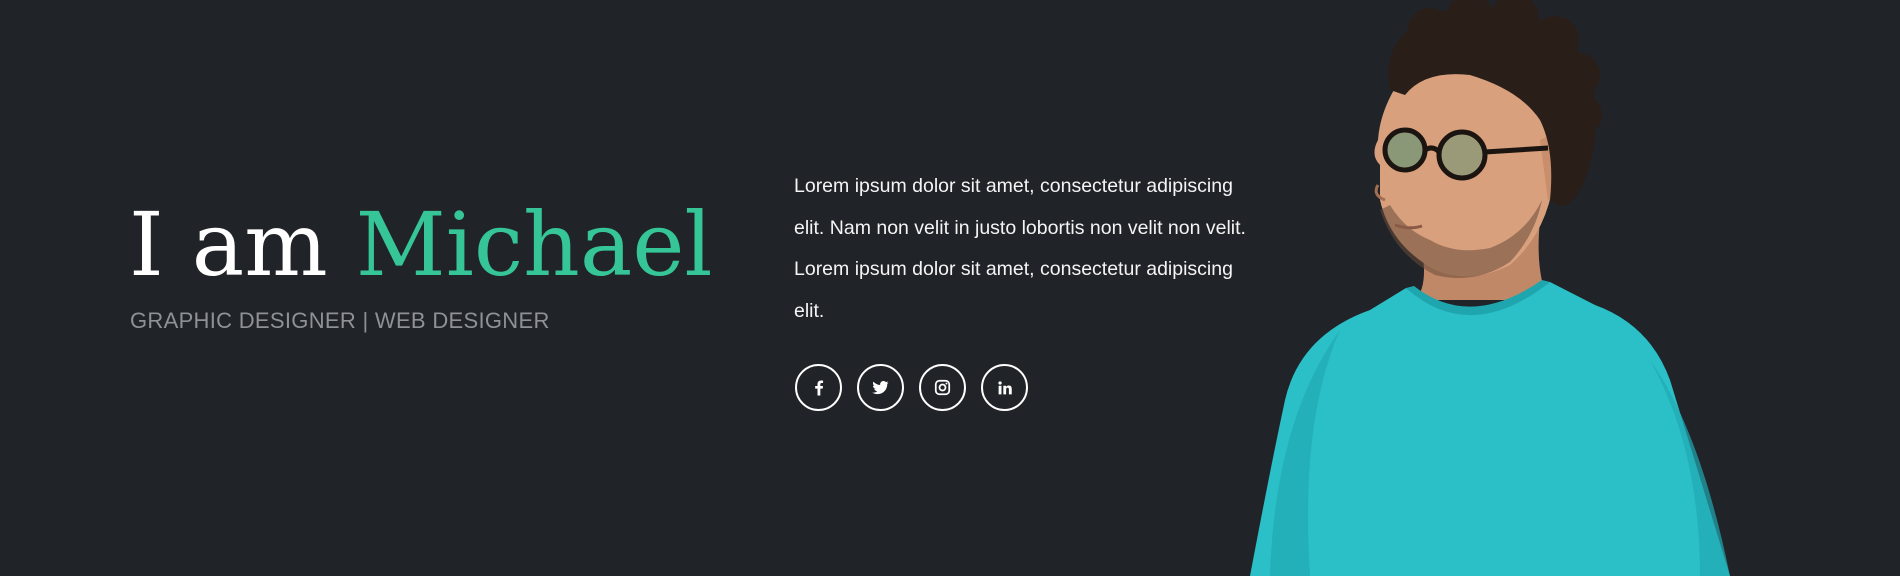  Describe the element at coordinates (340, 320) in the screenshot. I see `hero-subtitle: GRAPHIC DESIGNER | WEB DESIGNER` at that location.